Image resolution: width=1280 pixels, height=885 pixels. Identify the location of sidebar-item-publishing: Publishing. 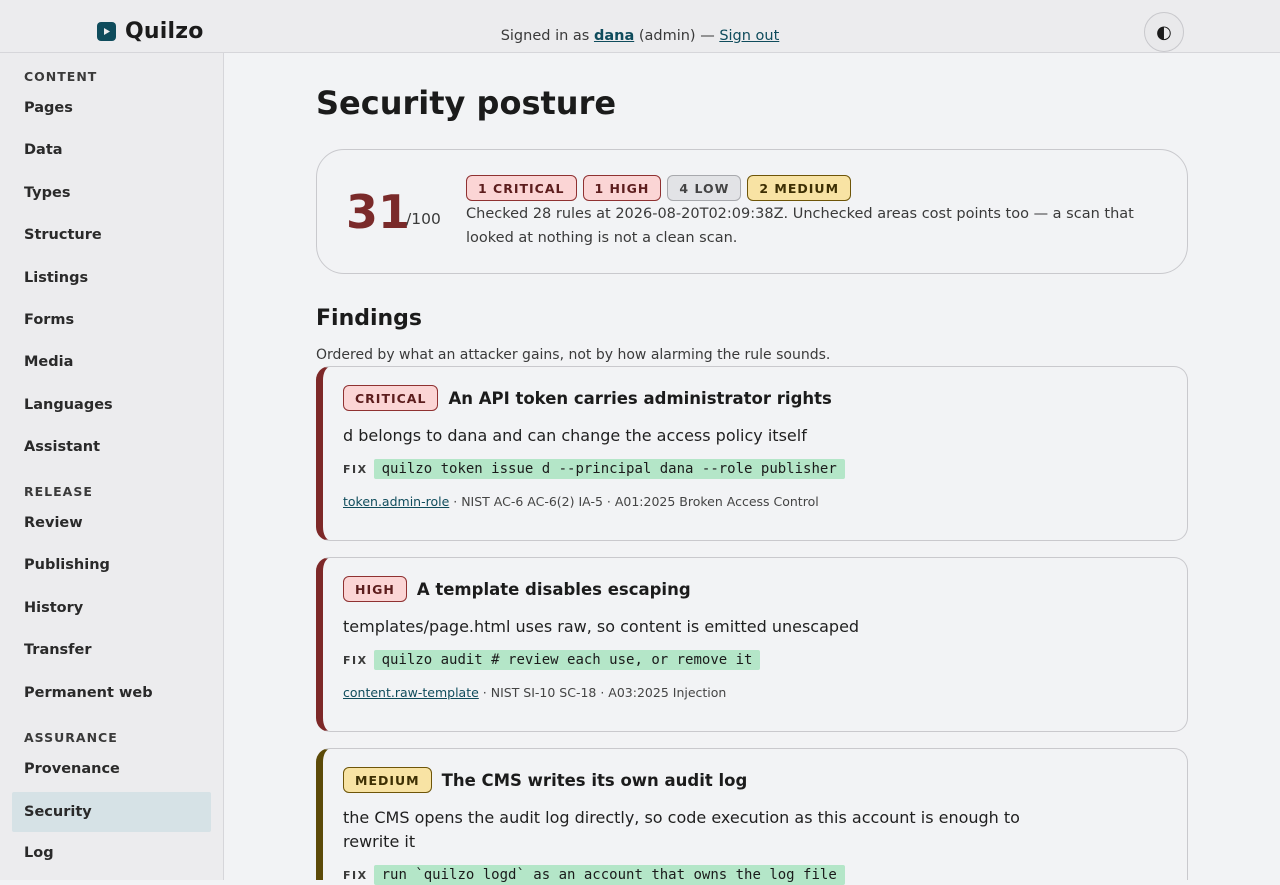
(111, 565).